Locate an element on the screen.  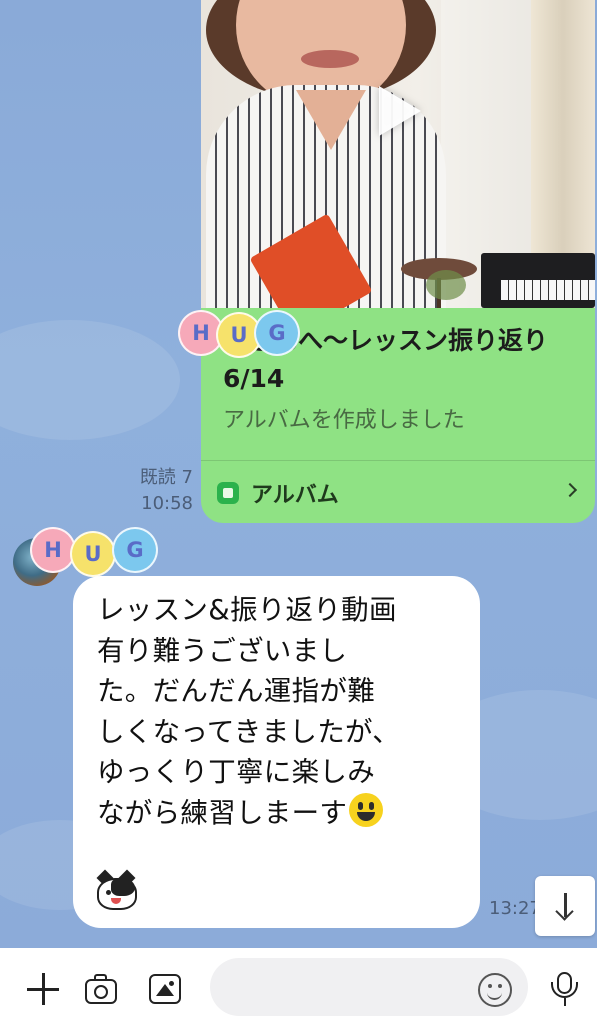
plus-icon-v is located at coordinates (43, 989).